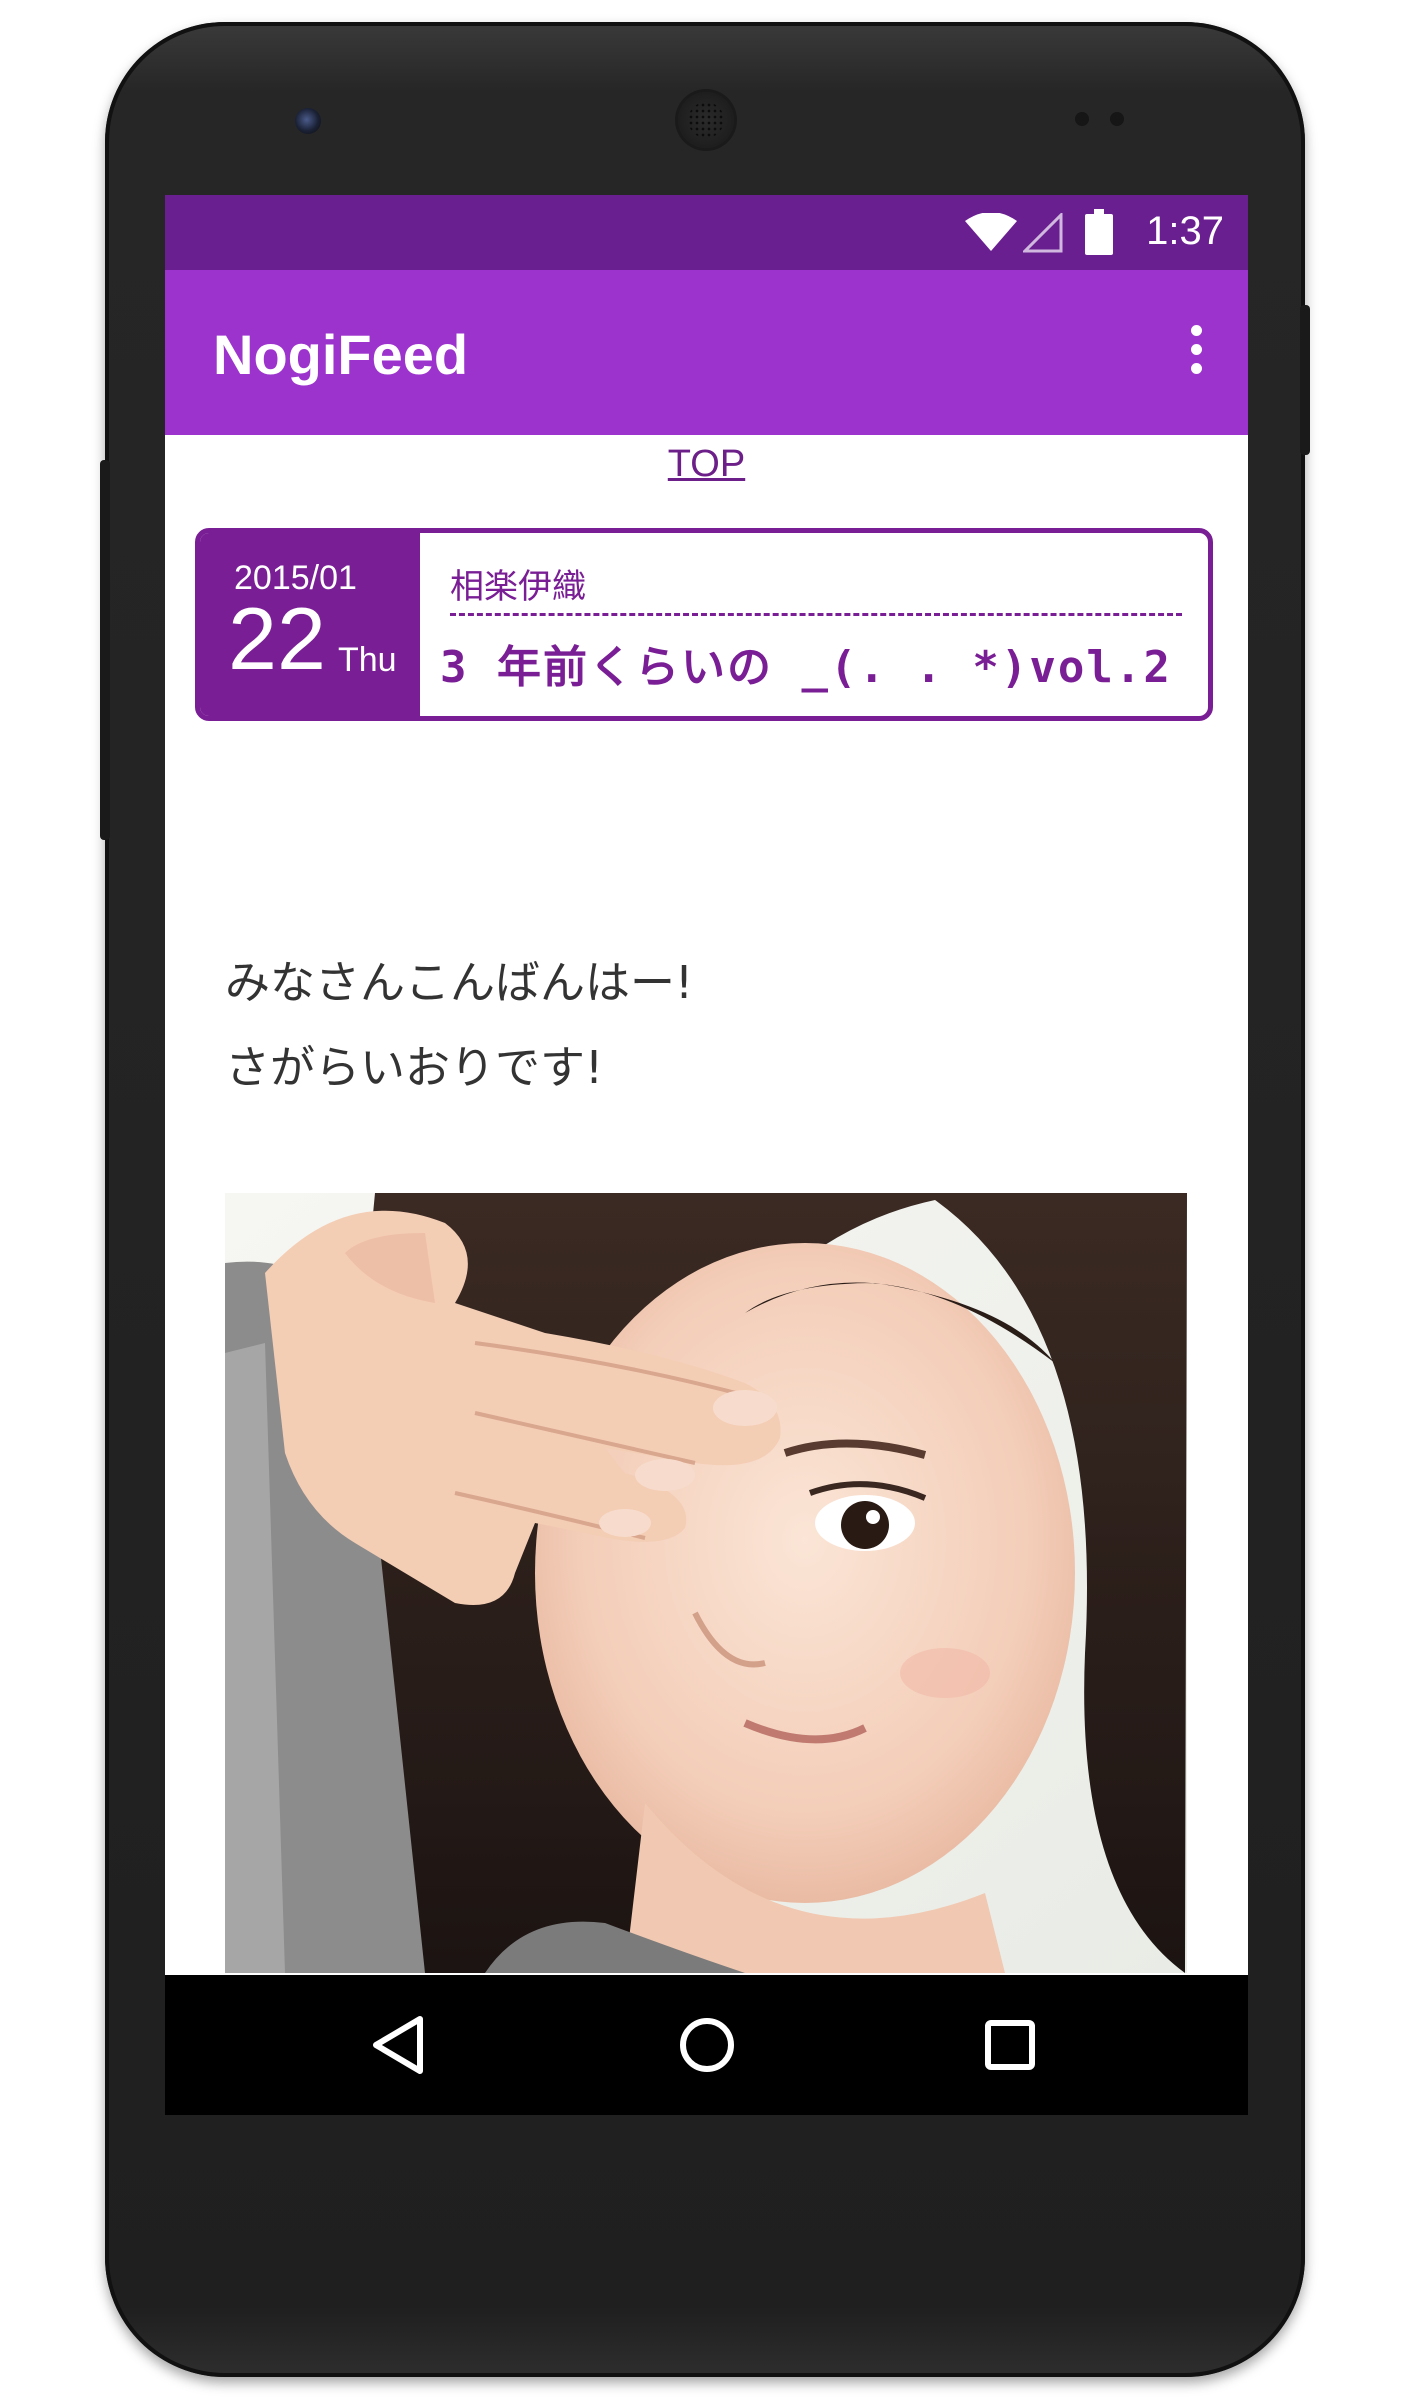 This screenshot has width=1410, height=2406. What do you see at coordinates (706, 120) in the screenshot?
I see `earpiece-speaker` at bounding box center [706, 120].